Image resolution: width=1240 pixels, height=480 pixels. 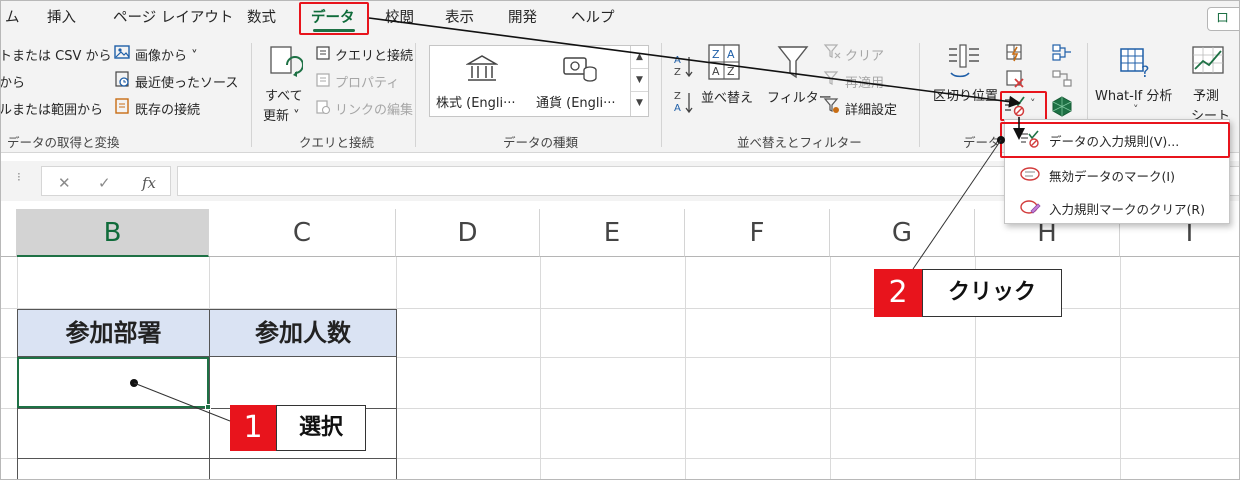 I want to click on cancel-icon: ✕, so click(x=64, y=183).